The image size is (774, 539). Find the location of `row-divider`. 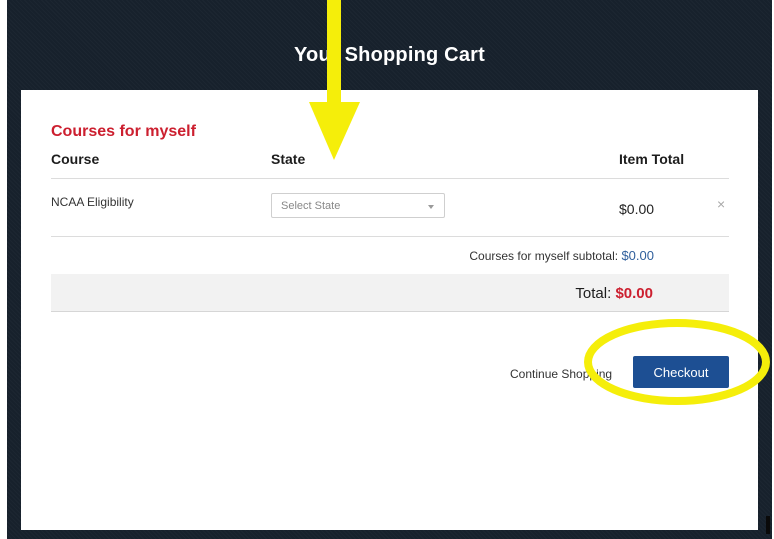

row-divider is located at coordinates (390, 236).